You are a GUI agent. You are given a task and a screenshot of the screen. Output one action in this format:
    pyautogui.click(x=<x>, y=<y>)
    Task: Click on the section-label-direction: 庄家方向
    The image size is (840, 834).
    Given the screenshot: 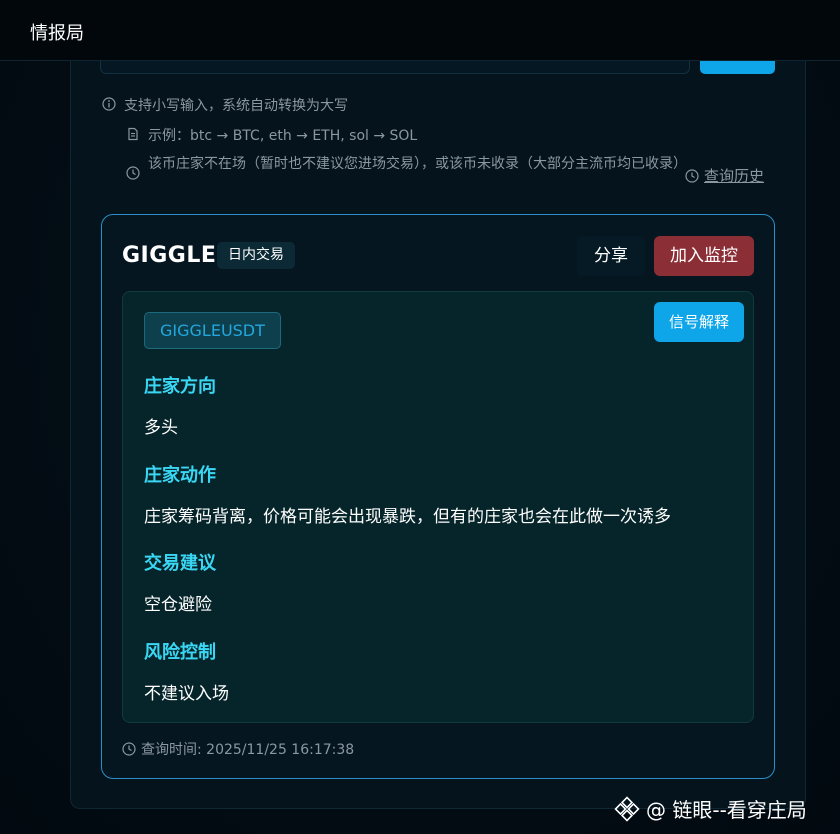 What is the action you would take?
    pyautogui.click(x=180, y=386)
    